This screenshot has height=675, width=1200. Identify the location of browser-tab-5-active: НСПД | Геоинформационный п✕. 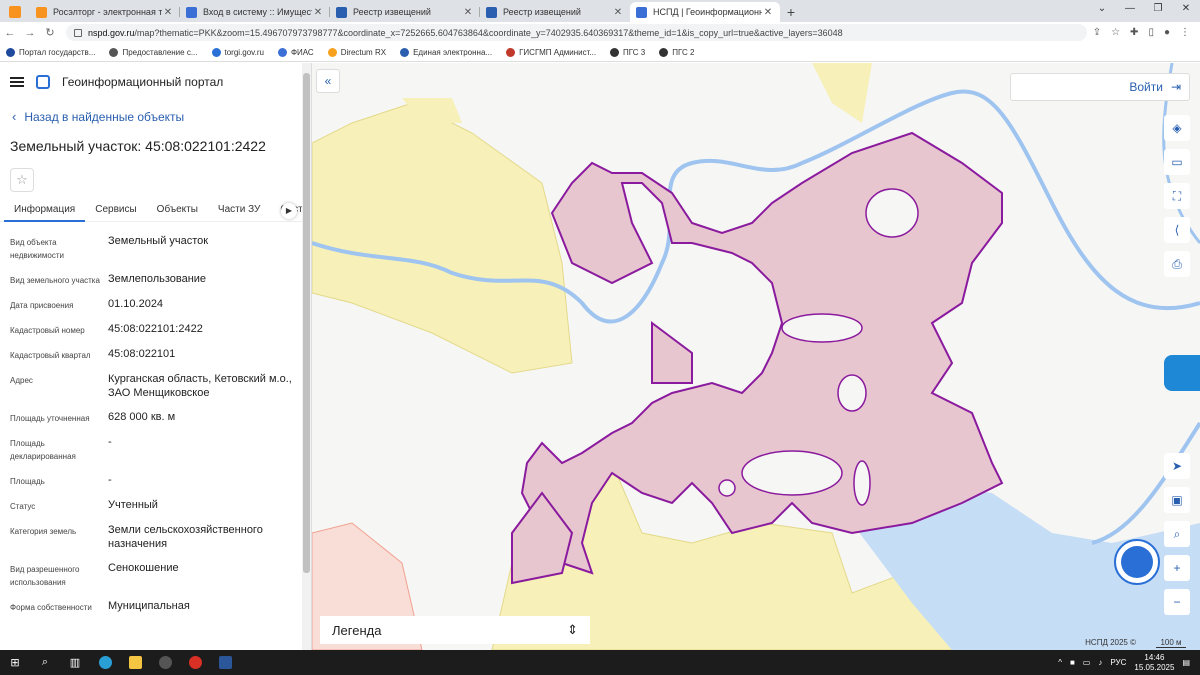
(705, 12).